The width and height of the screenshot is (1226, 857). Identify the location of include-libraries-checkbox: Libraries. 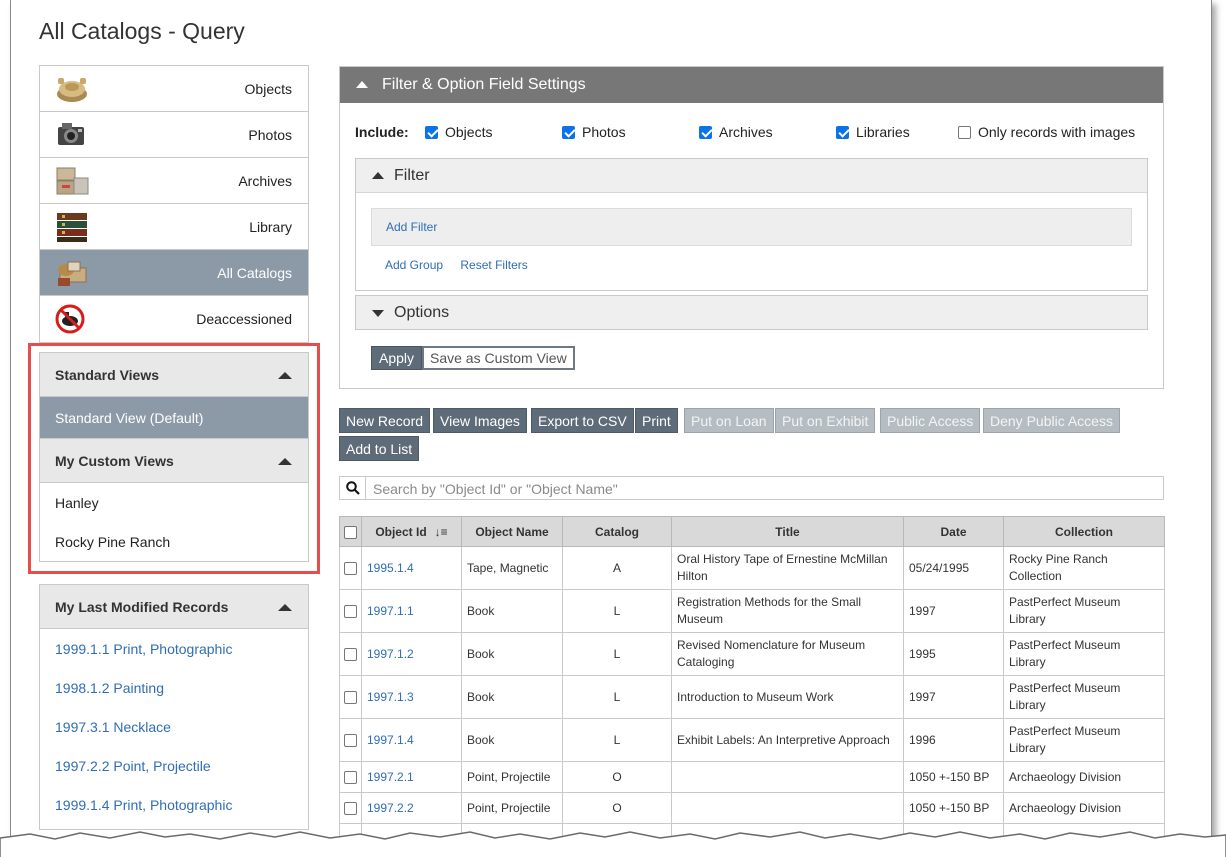
(873, 132).